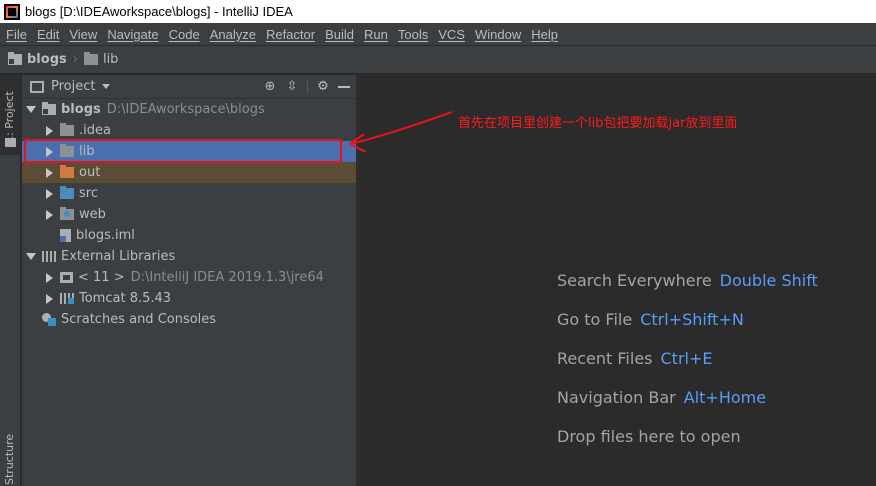 Image resolution: width=876 pixels, height=486 pixels. Describe the element at coordinates (106, 86) in the screenshot. I see `chevron-down-icon` at that location.